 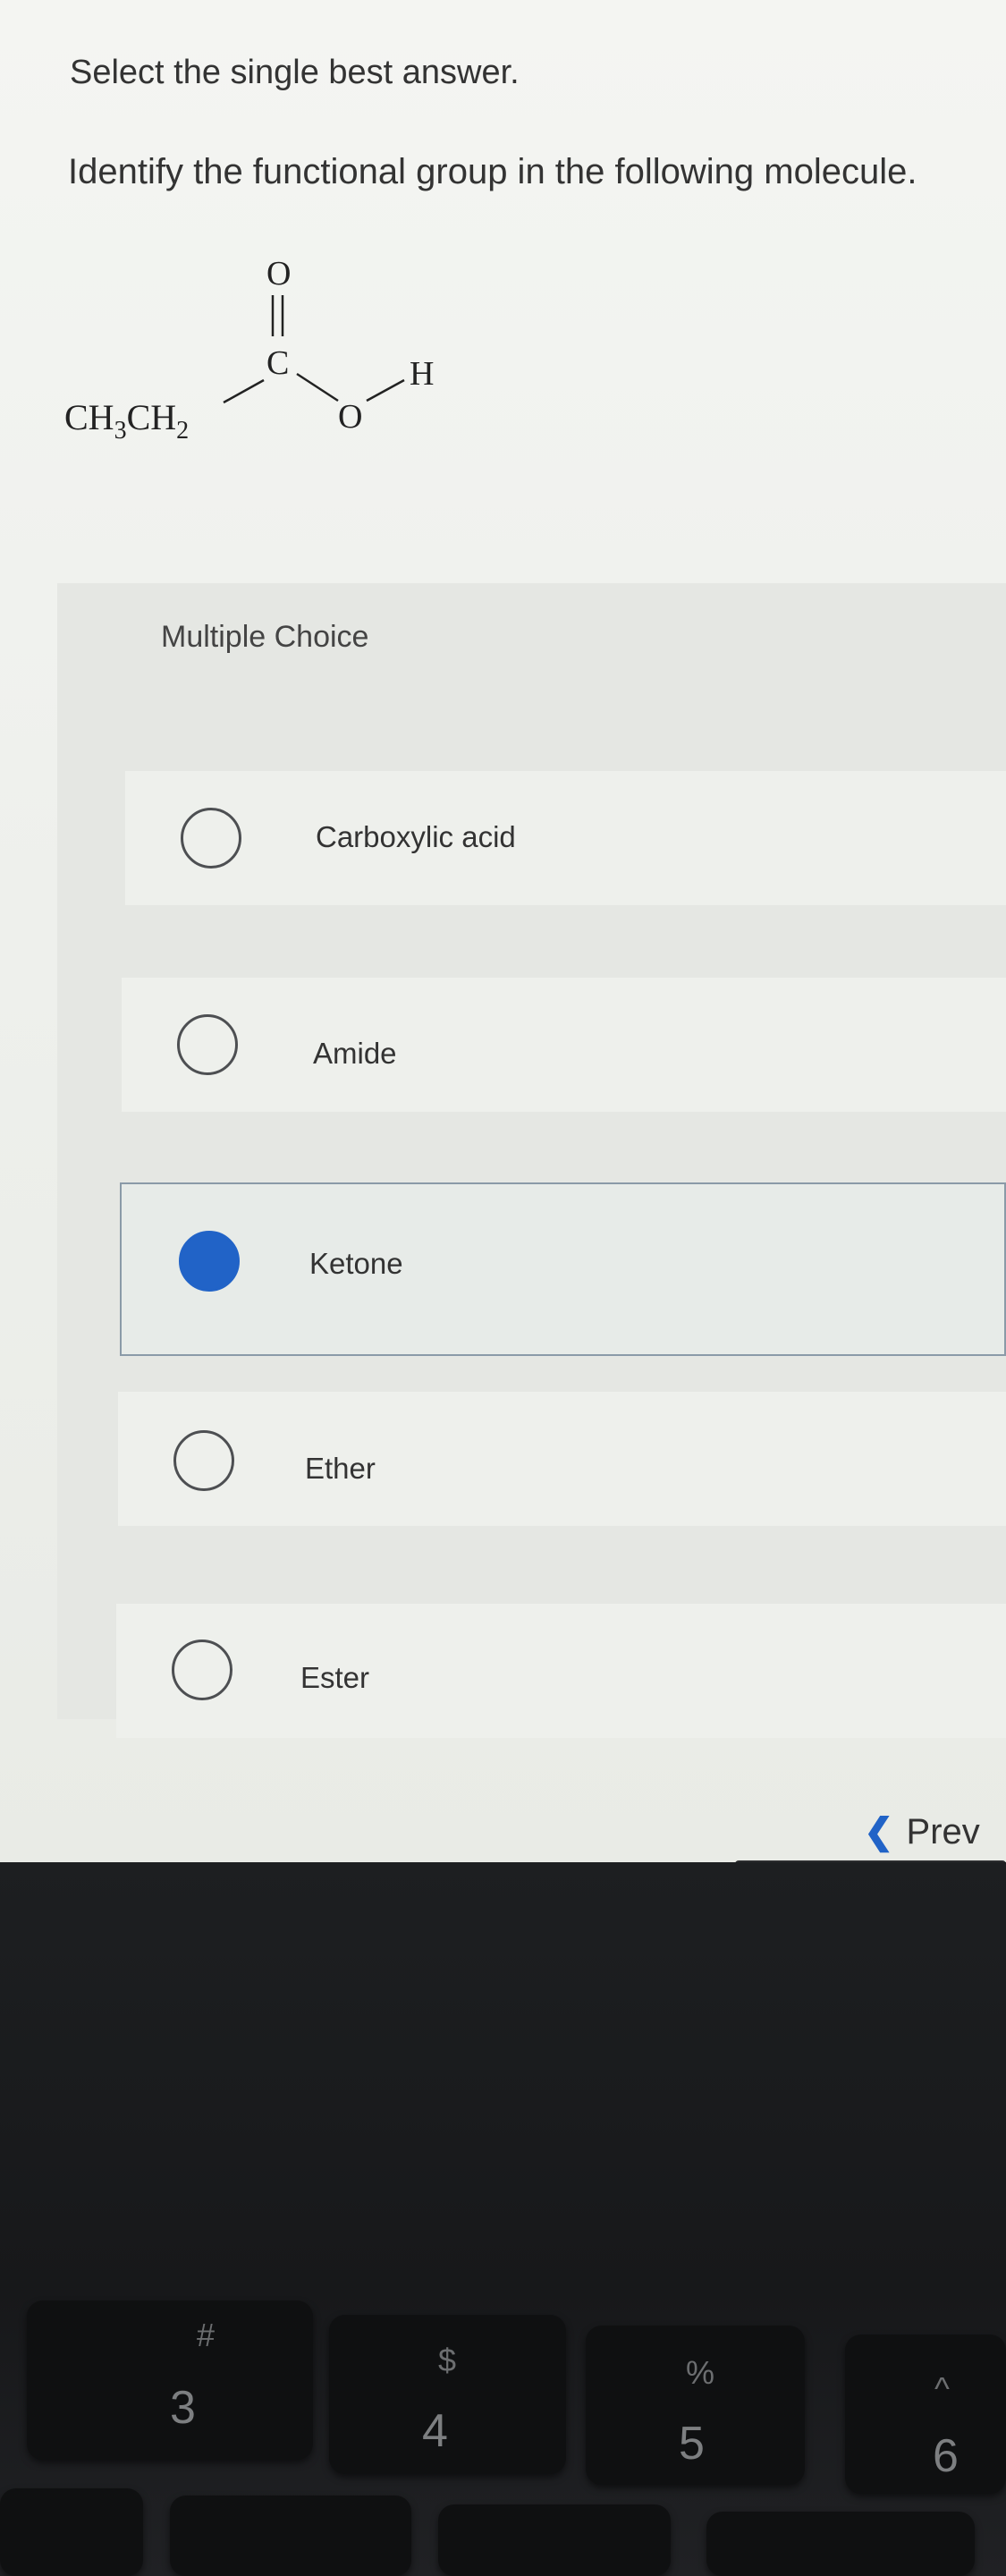 I want to click on bond-c-o, so click(x=317, y=387).